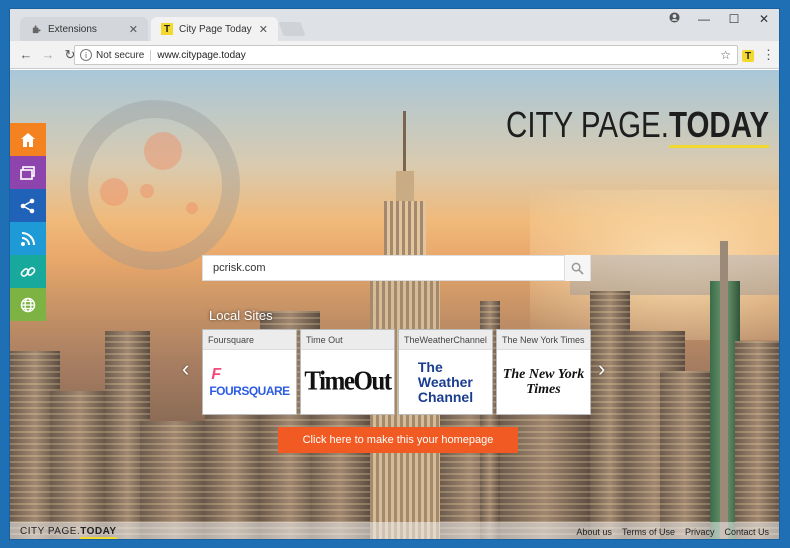 This screenshot has width=790, height=548. Describe the element at coordinates (185, 369) in the screenshot. I see `carousel-prev-arrow-icon: ‹` at that location.